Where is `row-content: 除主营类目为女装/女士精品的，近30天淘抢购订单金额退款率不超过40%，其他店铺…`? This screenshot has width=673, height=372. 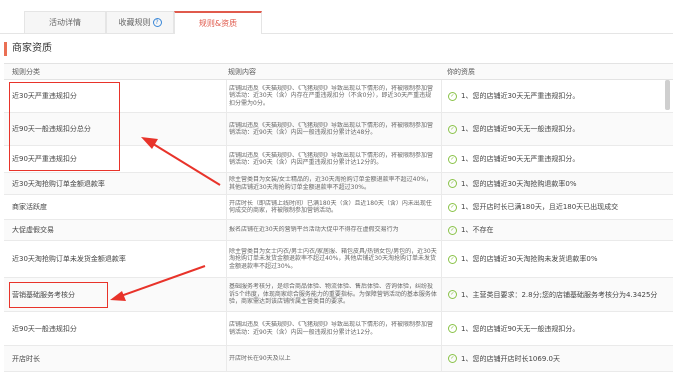
row-content: 除主营类目为女装/女士精品的，近30天淘抢购订单金额退款率不超过40%，其他店铺… is located at coordinates (333, 183).